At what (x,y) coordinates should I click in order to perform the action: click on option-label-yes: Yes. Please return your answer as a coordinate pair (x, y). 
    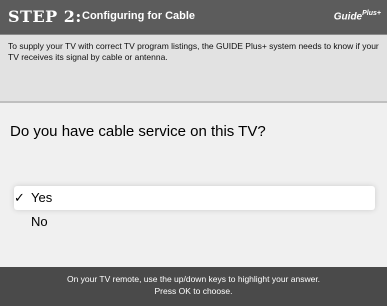
    Looking at the image, I should click on (42, 197).